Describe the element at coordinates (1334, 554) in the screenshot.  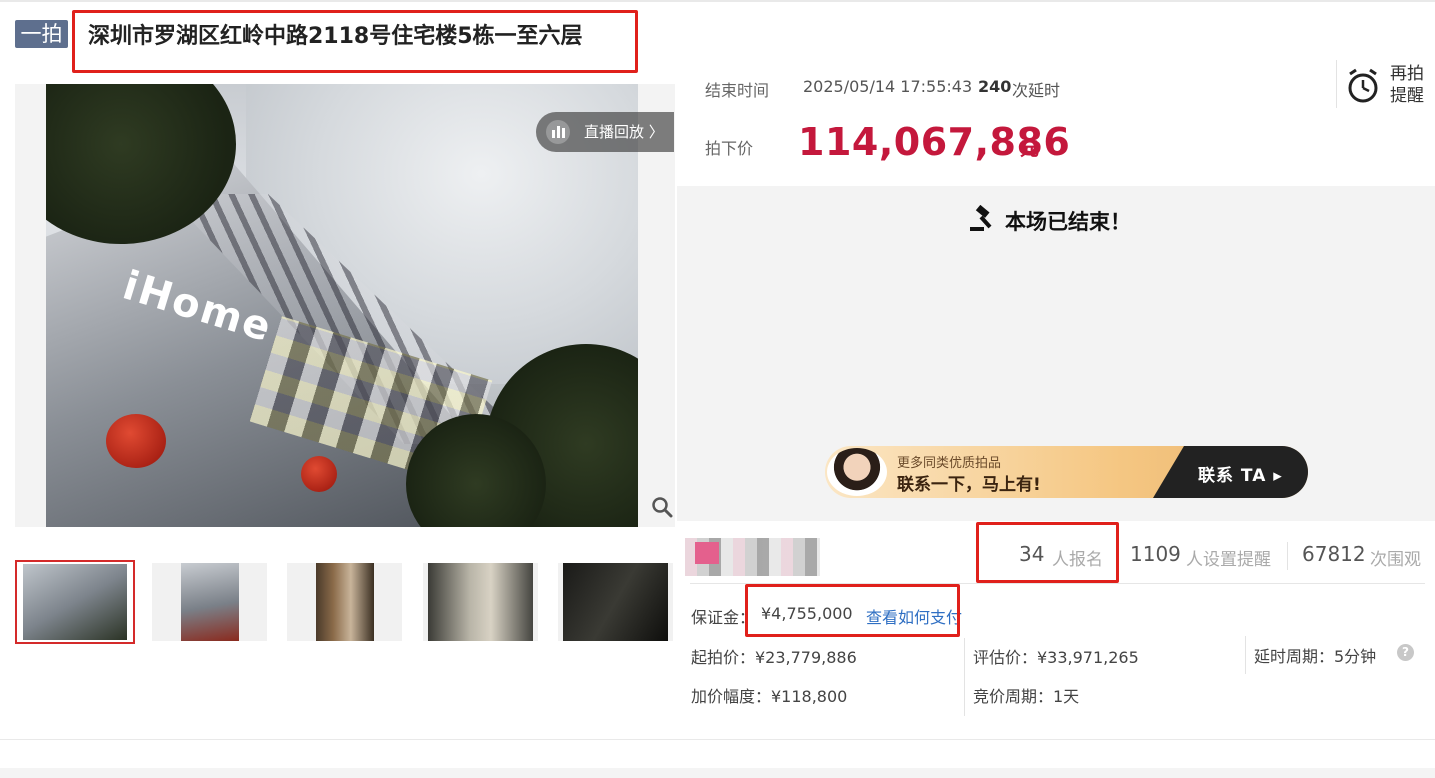
I see `view-count: 67812` at that location.